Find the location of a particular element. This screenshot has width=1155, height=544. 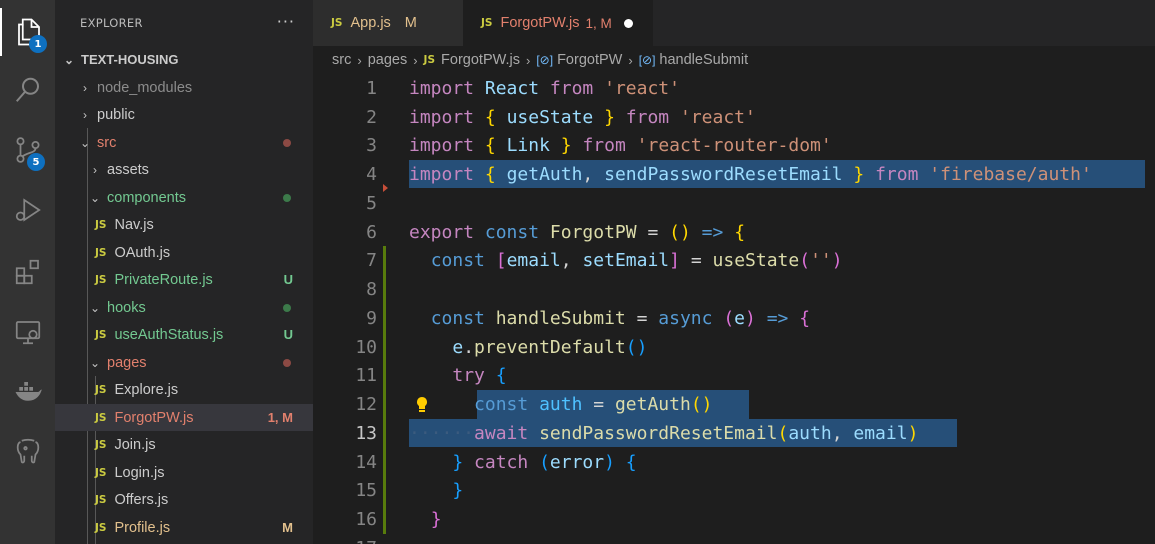

tree-item-label: PrivateRoute.js is located at coordinates (163, 279).